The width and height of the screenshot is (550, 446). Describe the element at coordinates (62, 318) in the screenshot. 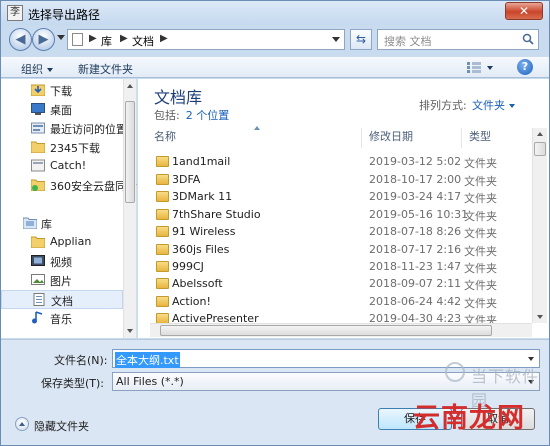

I see `sidebar-item-music: 音乐` at that location.